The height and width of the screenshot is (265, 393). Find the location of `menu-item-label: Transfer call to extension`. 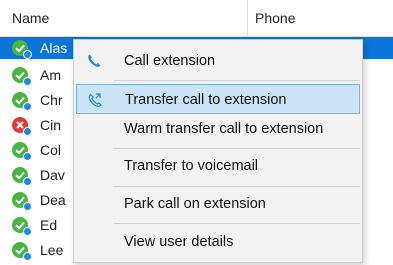

menu-item-label: Transfer call to extension is located at coordinates (206, 100).